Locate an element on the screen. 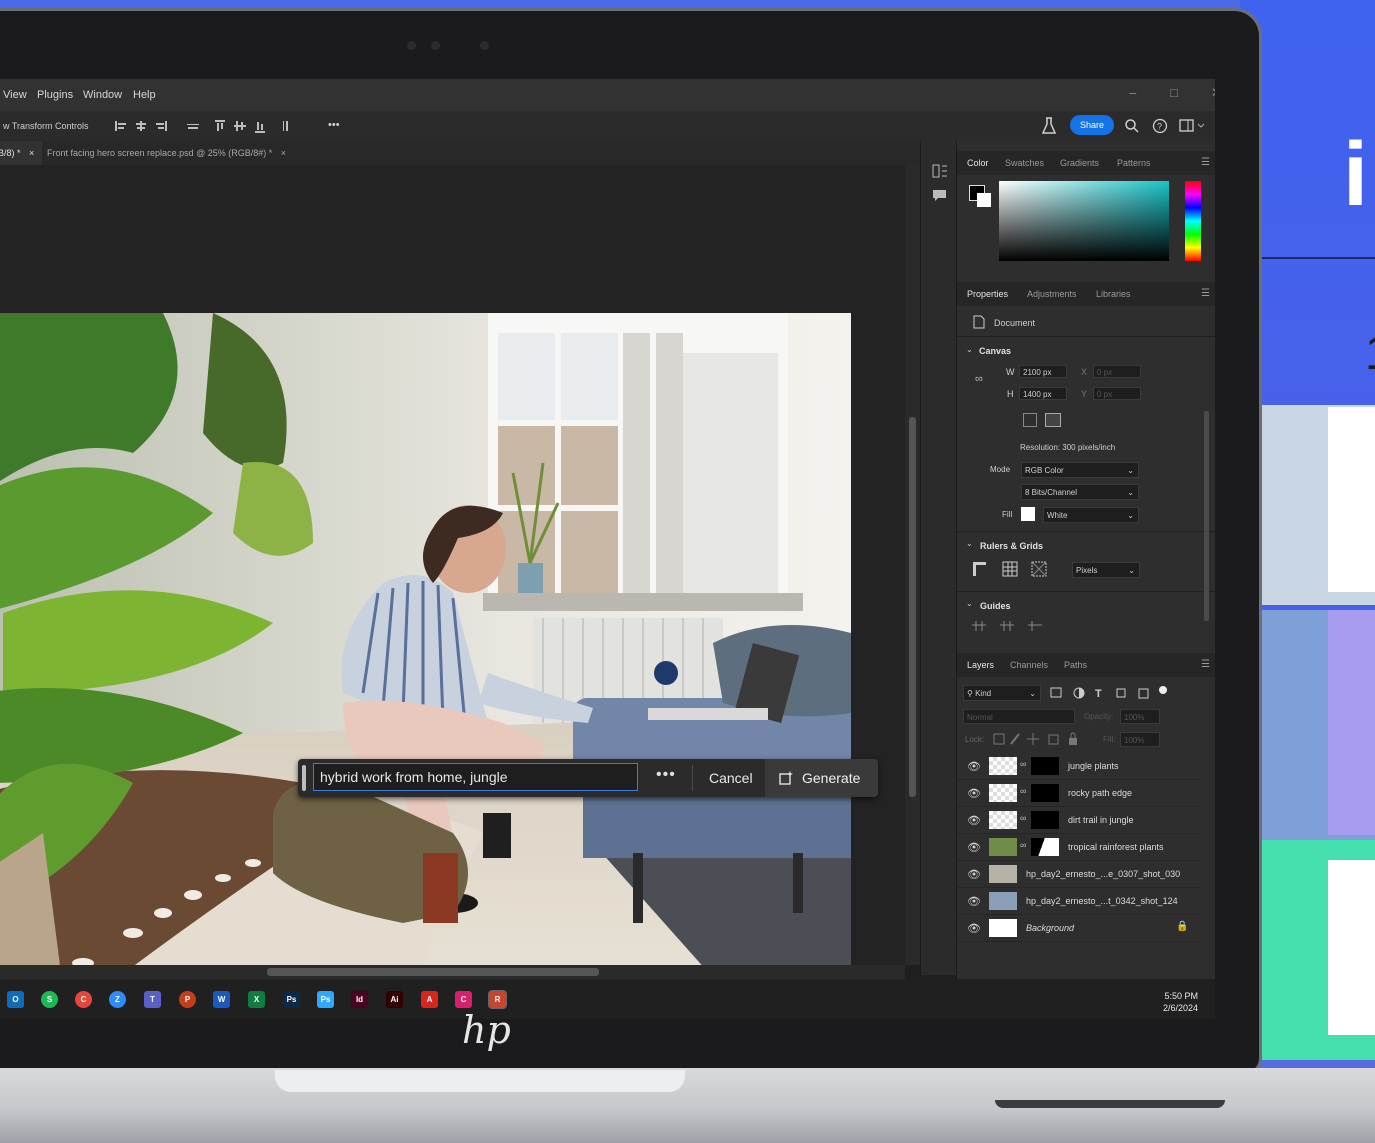 This screenshot has height=1143, width=1375. fill-color-swatch is located at coordinates (1028, 514).